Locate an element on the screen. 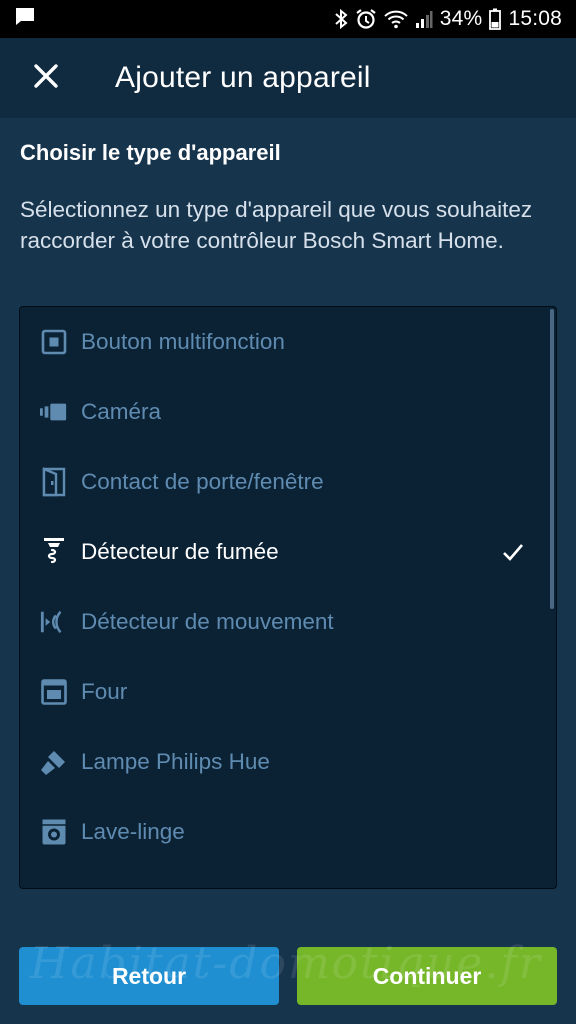 Image resolution: width=576 pixels, height=1024 pixels. smoke-detector-icon is located at coordinates (54, 552).